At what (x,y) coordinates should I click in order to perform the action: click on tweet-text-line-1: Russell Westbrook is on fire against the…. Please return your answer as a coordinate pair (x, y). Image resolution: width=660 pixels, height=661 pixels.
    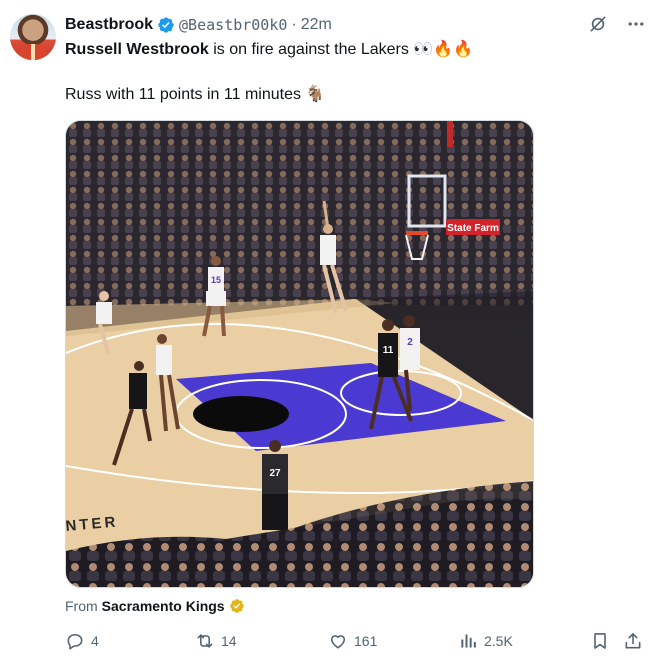
    Looking at the image, I should click on (350, 49).